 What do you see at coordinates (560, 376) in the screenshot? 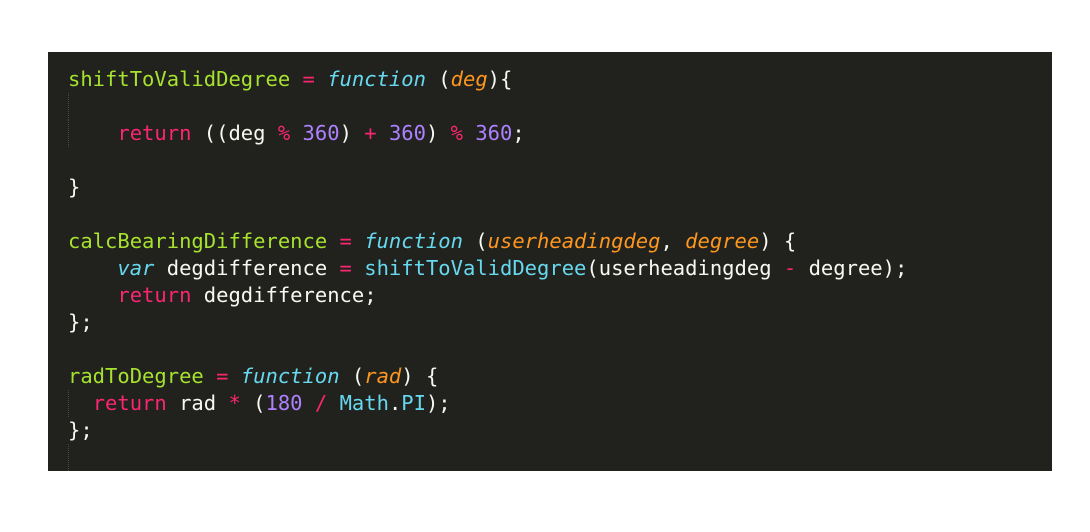
I see `code-line: radToDegree = function (rad) {` at bounding box center [560, 376].